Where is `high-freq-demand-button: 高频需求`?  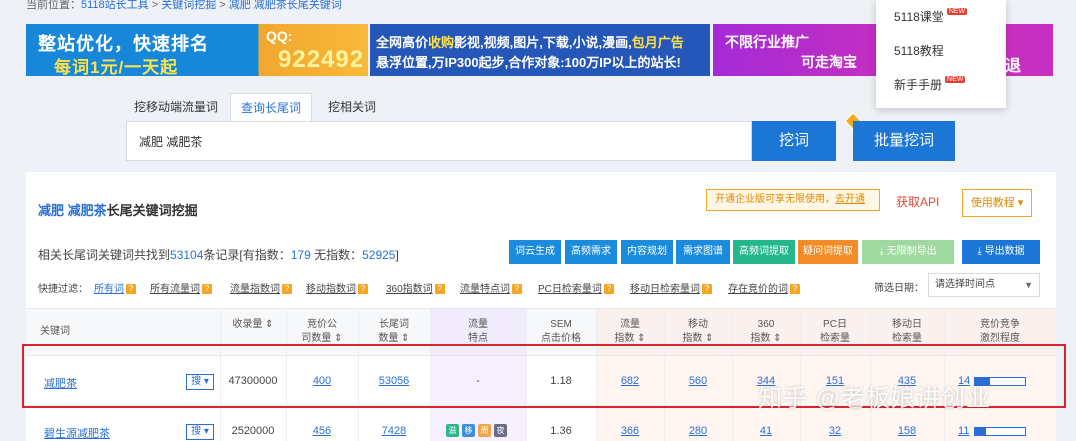
high-freq-demand-button: 高频需求 is located at coordinates (591, 252).